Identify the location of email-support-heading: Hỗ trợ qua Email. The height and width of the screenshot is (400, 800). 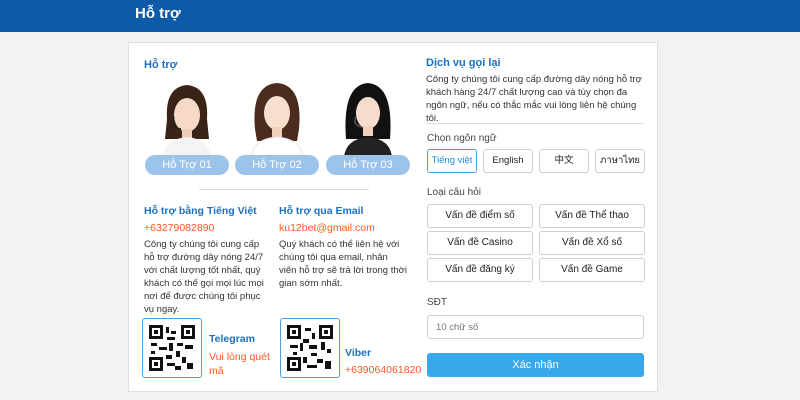
(321, 211).